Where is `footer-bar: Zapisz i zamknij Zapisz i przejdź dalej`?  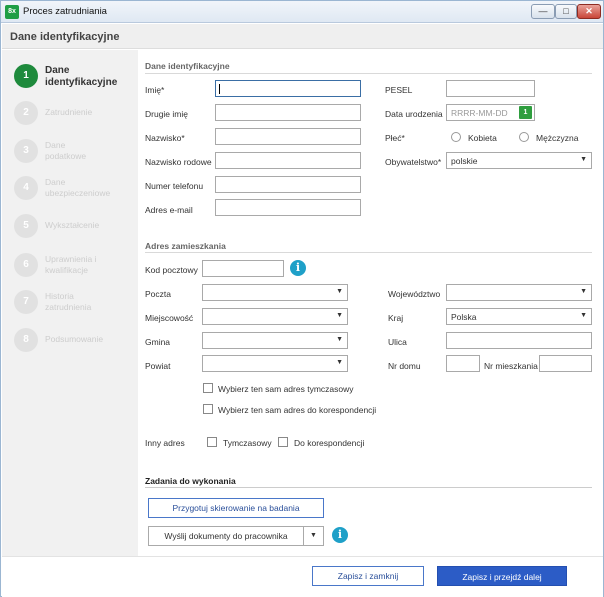
footer-bar: Zapisz i zamknij Zapisz i przejdź dalej is located at coordinates (302, 576).